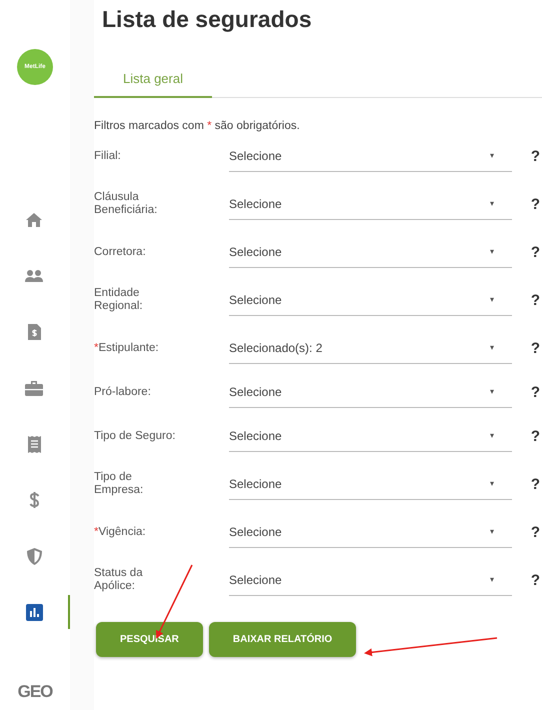 This screenshot has height=710, width=542. What do you see at coordinates (34, 332) in the screenshot?
I see `dollar-document-icon` at bounding box center [34, 332].